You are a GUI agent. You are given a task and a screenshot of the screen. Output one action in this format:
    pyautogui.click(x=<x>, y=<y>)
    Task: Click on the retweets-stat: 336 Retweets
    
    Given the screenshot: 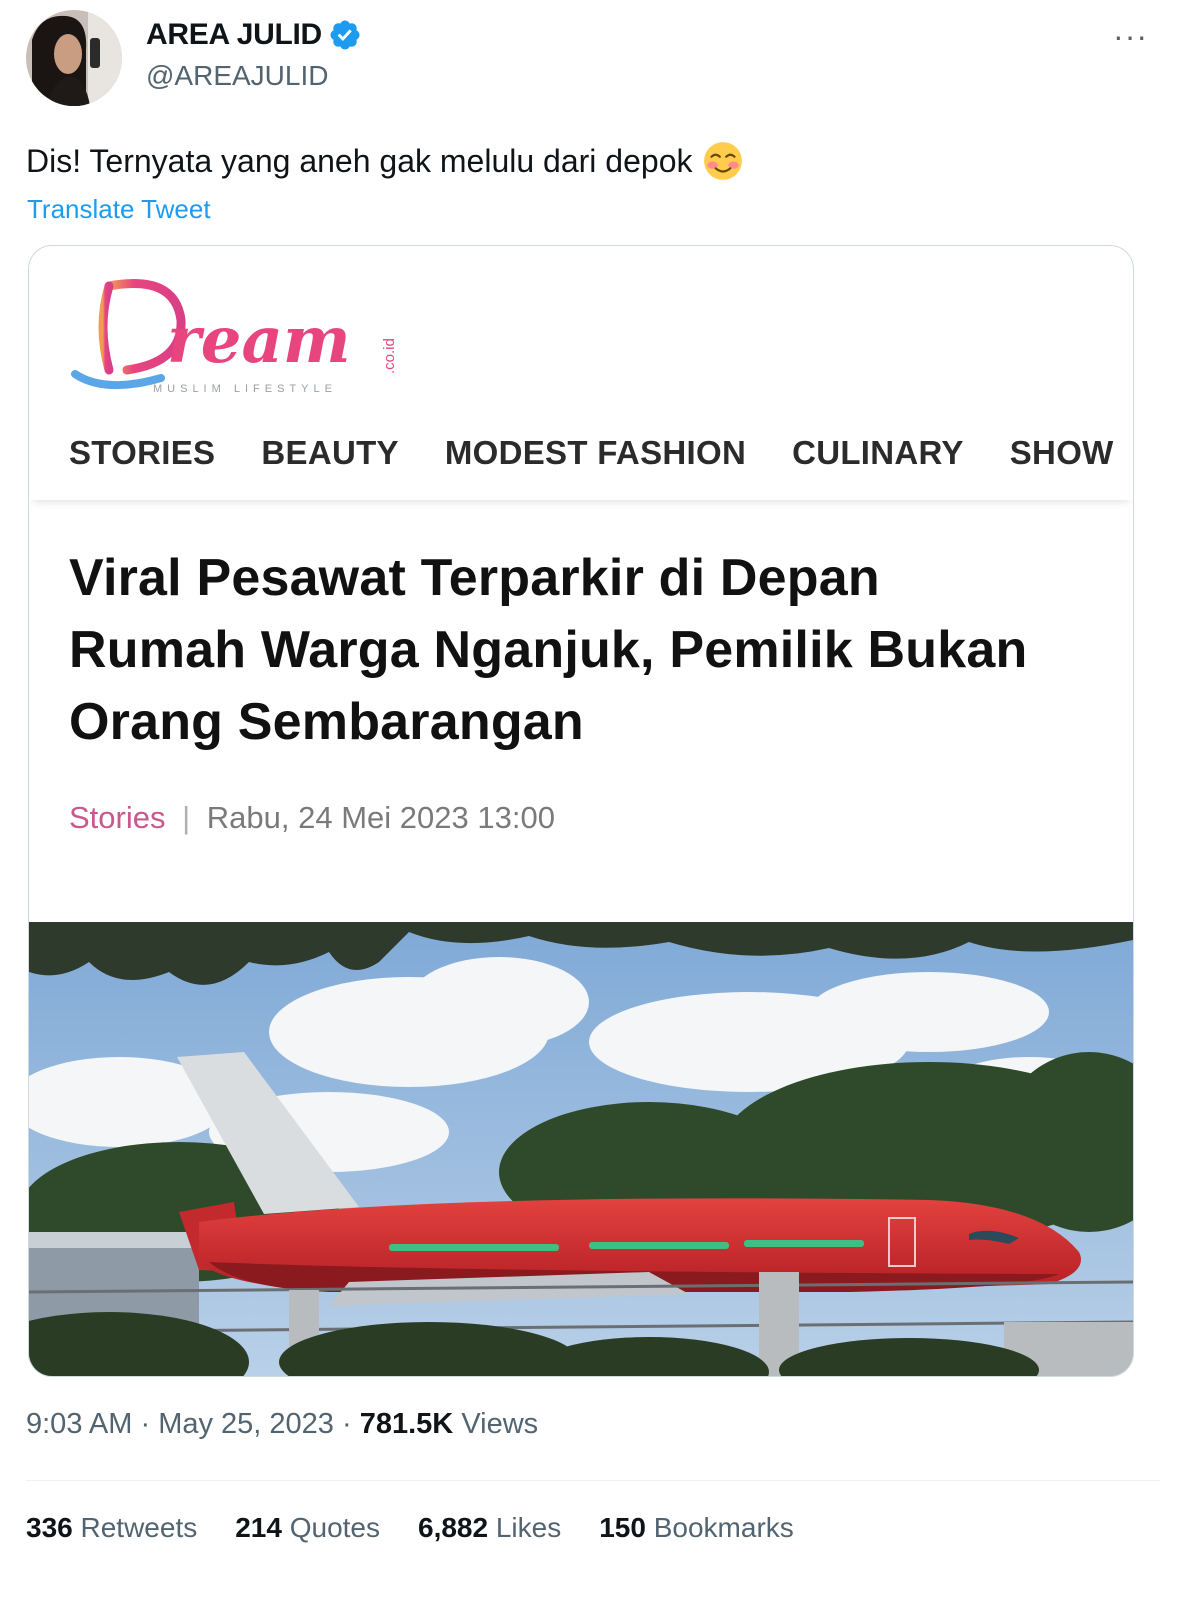 What is the action you would take?
    pyautogui.click(x=111, y=1528)
    